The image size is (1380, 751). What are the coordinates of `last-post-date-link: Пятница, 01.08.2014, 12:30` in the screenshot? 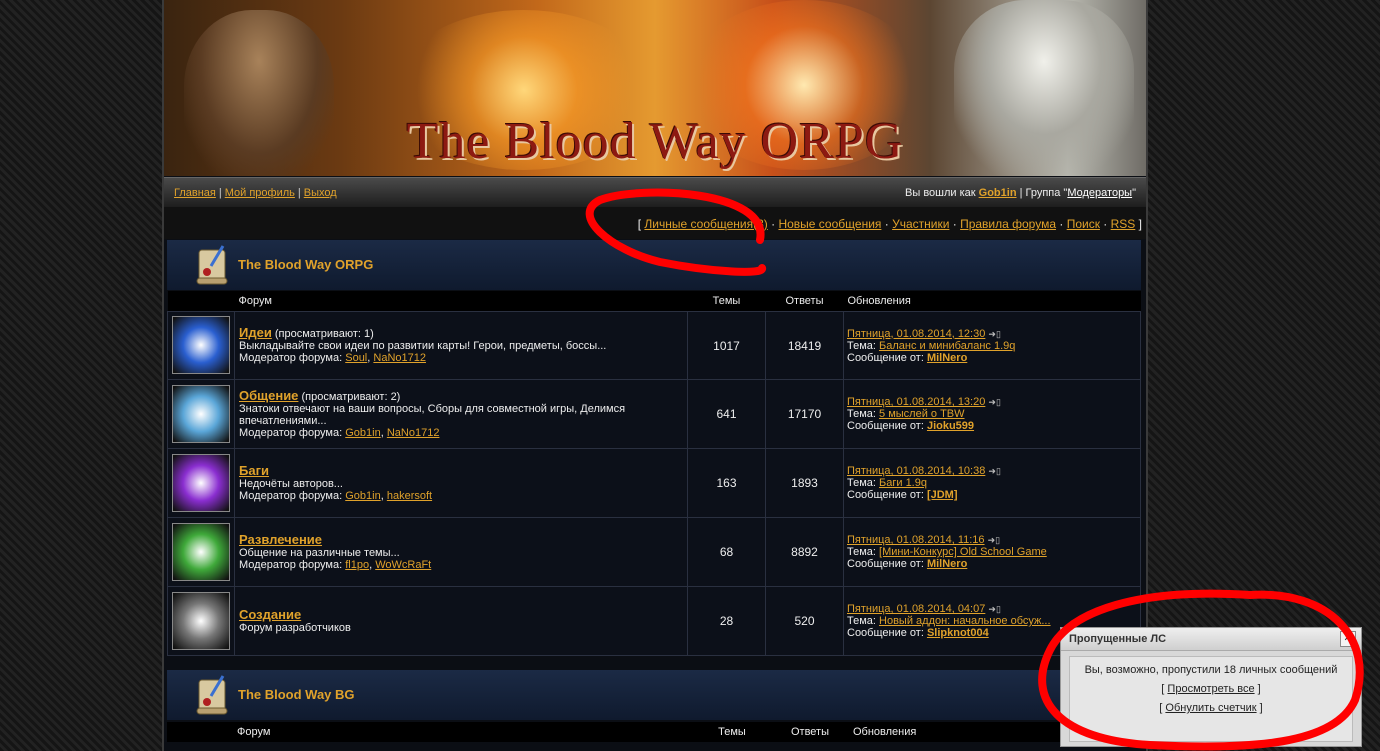 It's located at (916, 334).